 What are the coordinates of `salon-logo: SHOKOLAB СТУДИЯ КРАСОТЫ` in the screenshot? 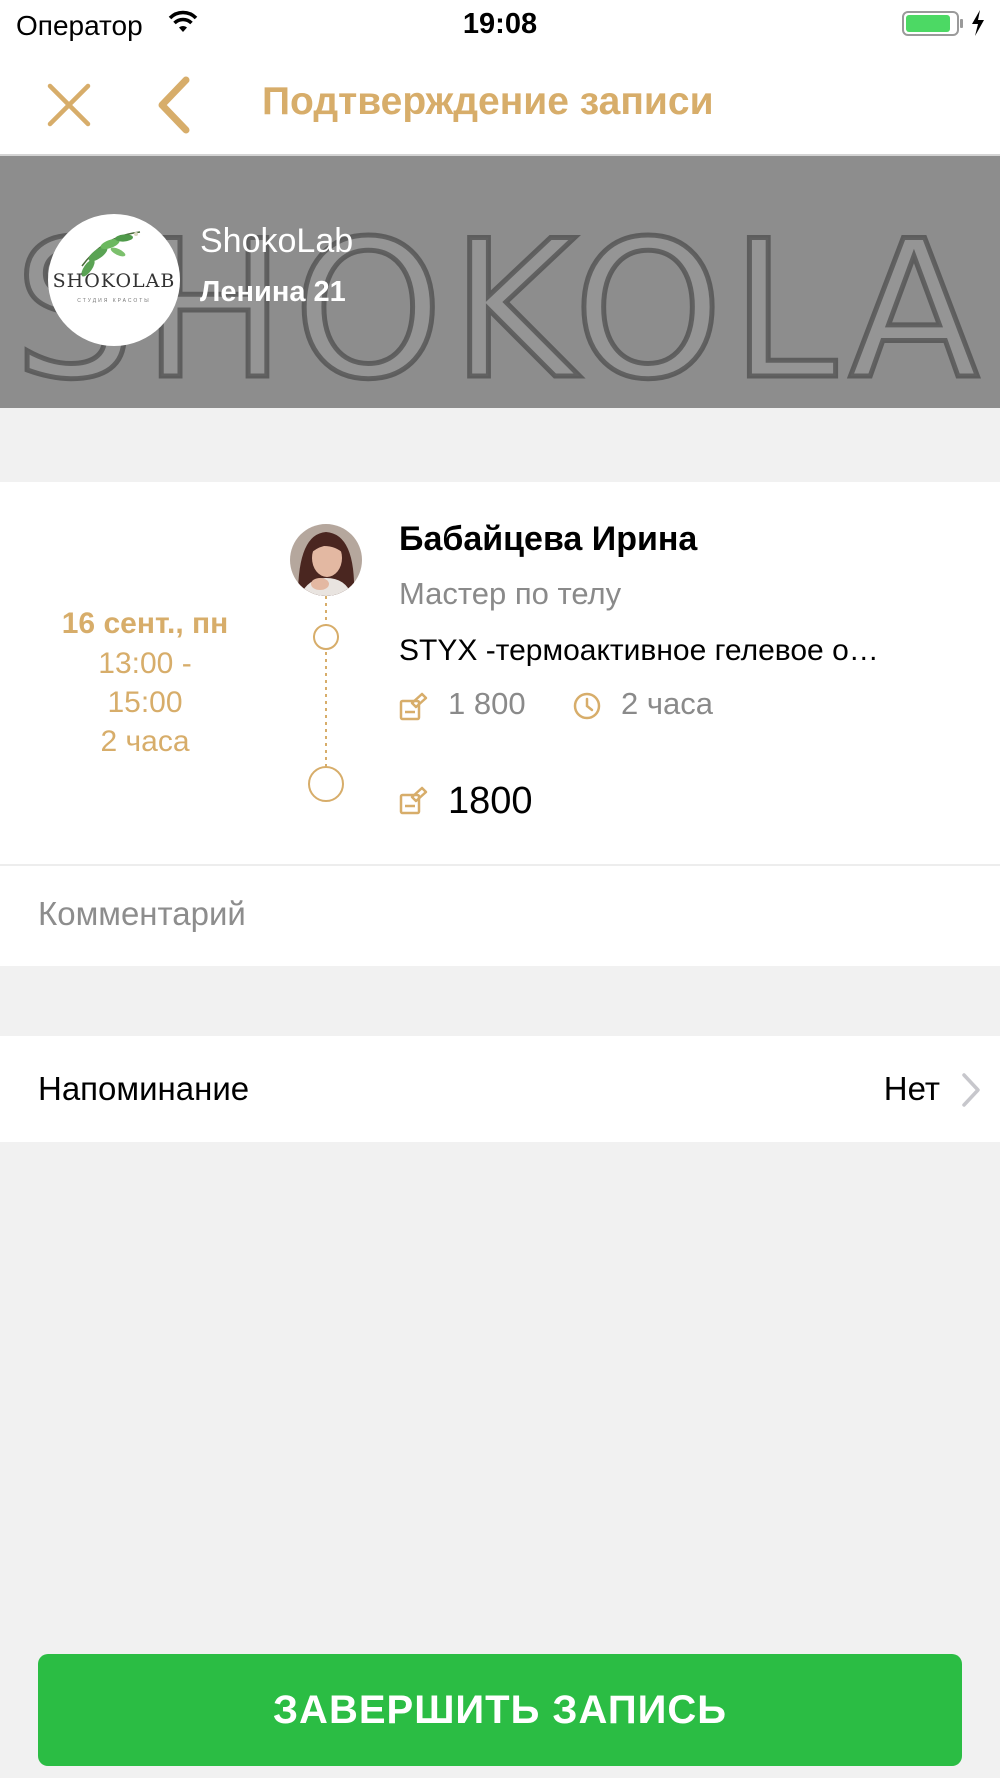 It's located at (114, 280).